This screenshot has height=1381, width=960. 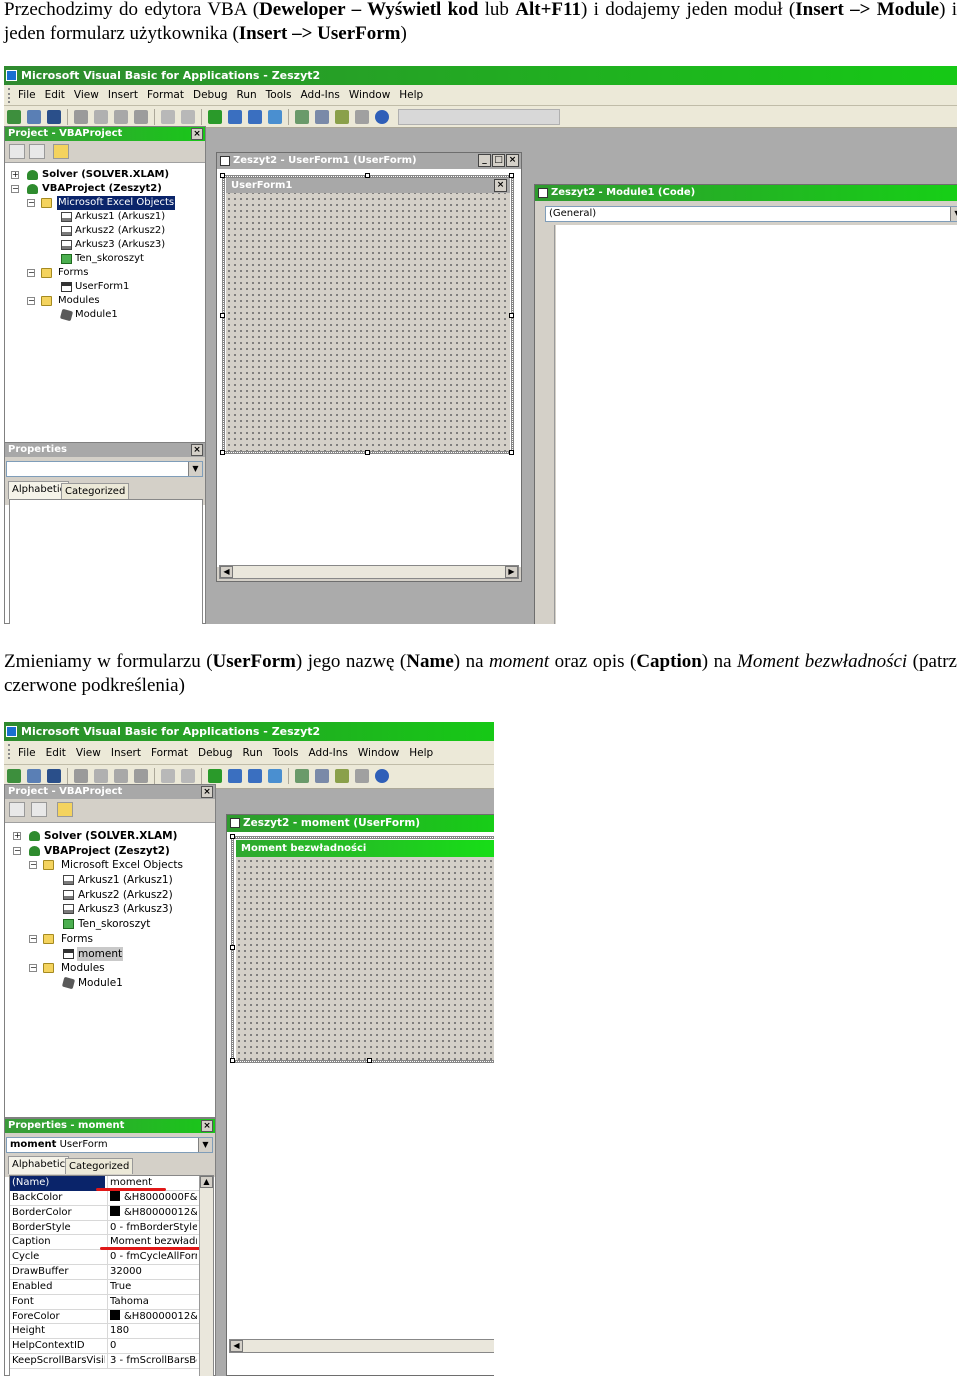 I want to click on tree-item: + Solver (SOLVER.XLAM), so click(x=110, y=836).